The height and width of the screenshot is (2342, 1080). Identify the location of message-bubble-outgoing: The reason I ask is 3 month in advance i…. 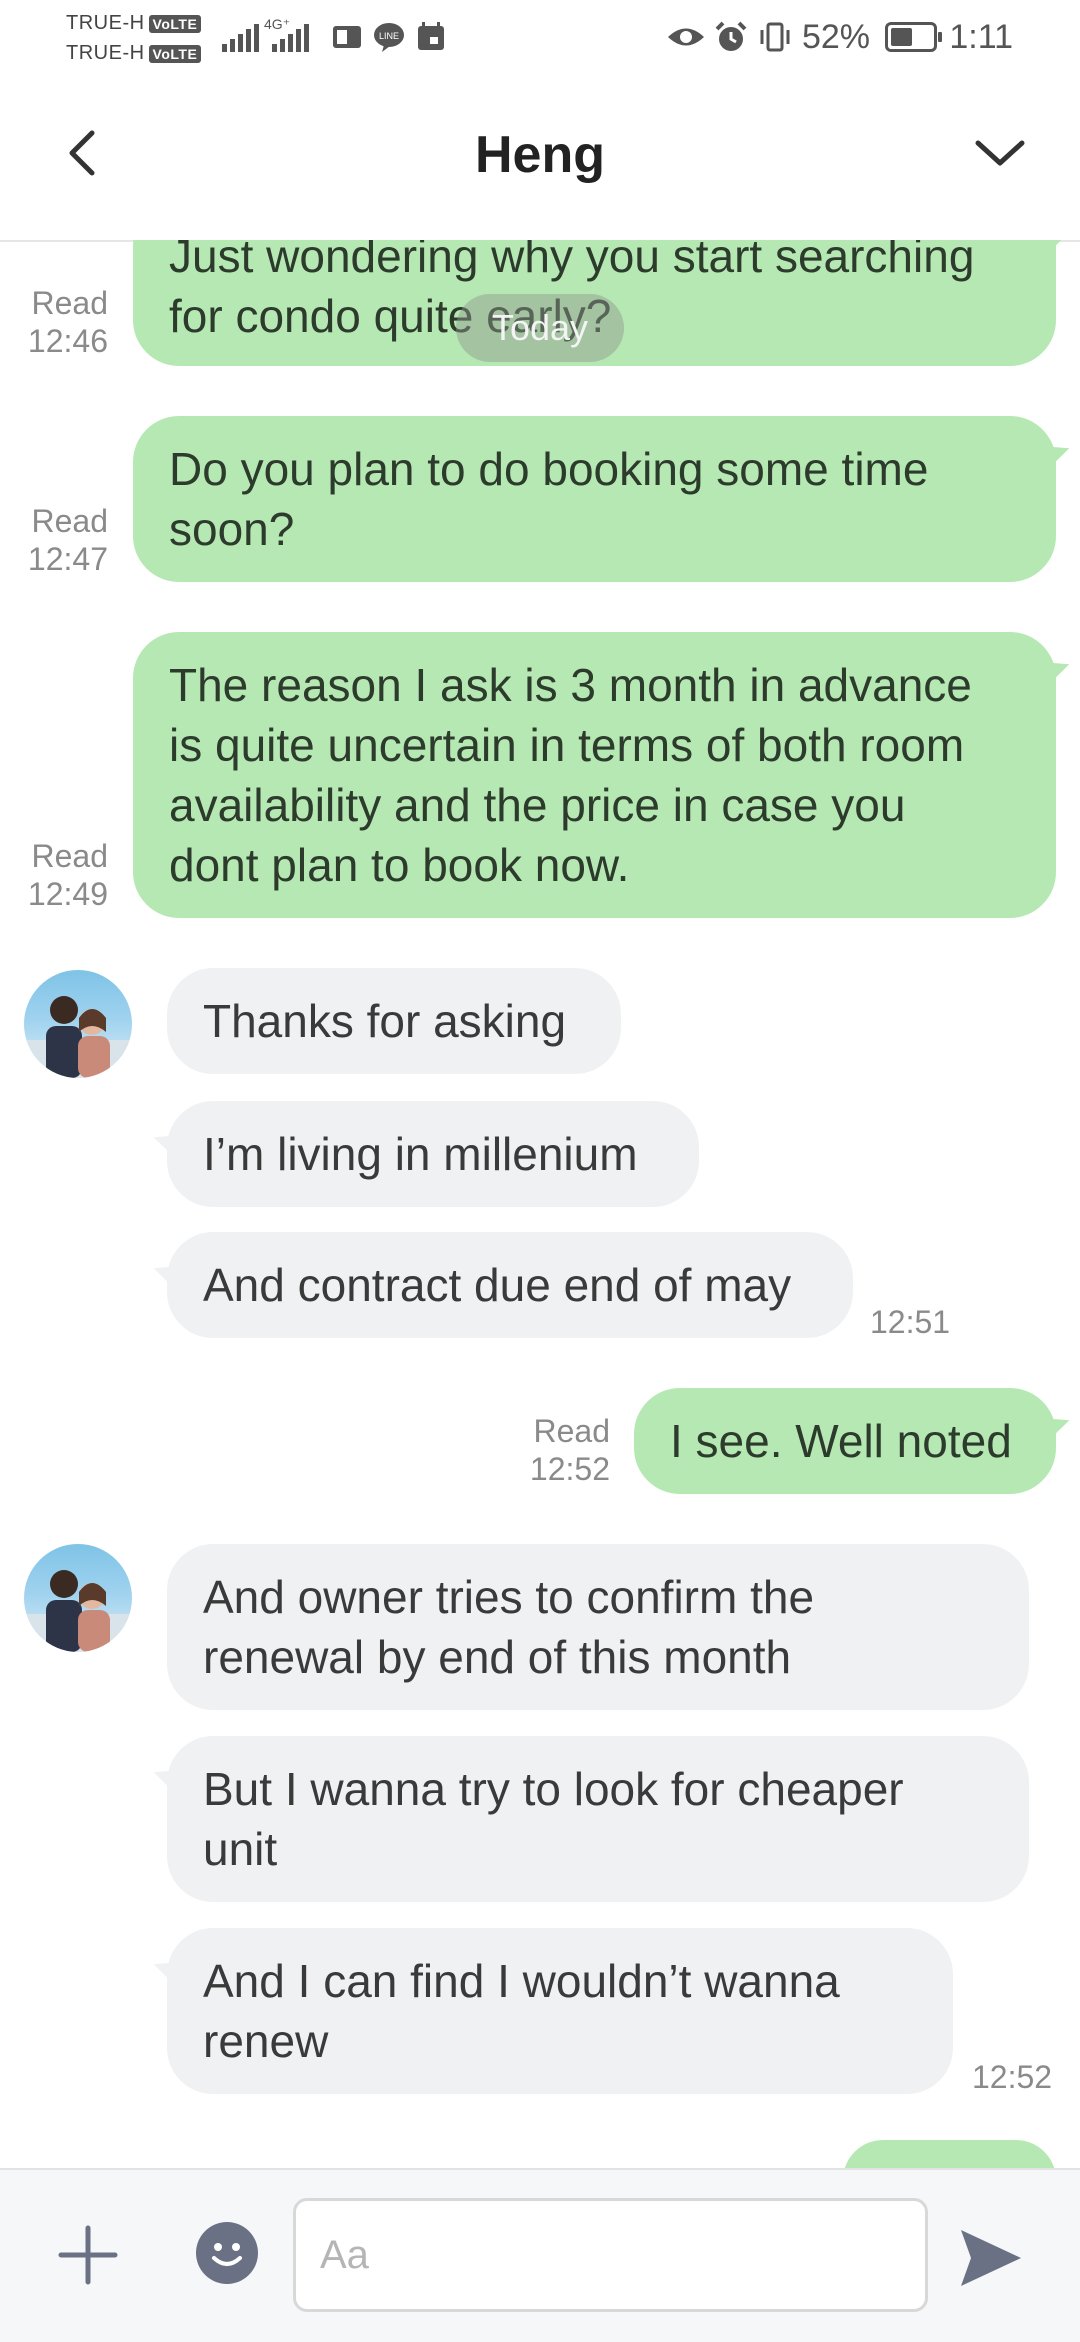
(594, 775).